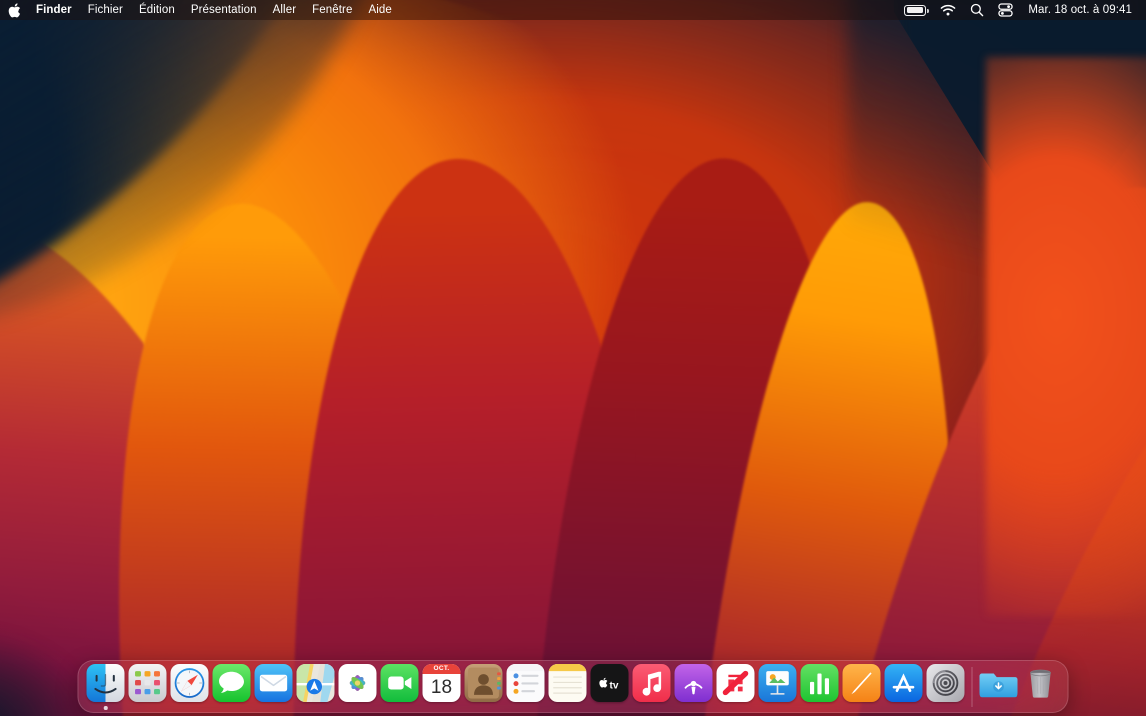 Image resolution: width=1146 pixels, height=716 pixels. I want to click on photos-icon, so click(357, 682).